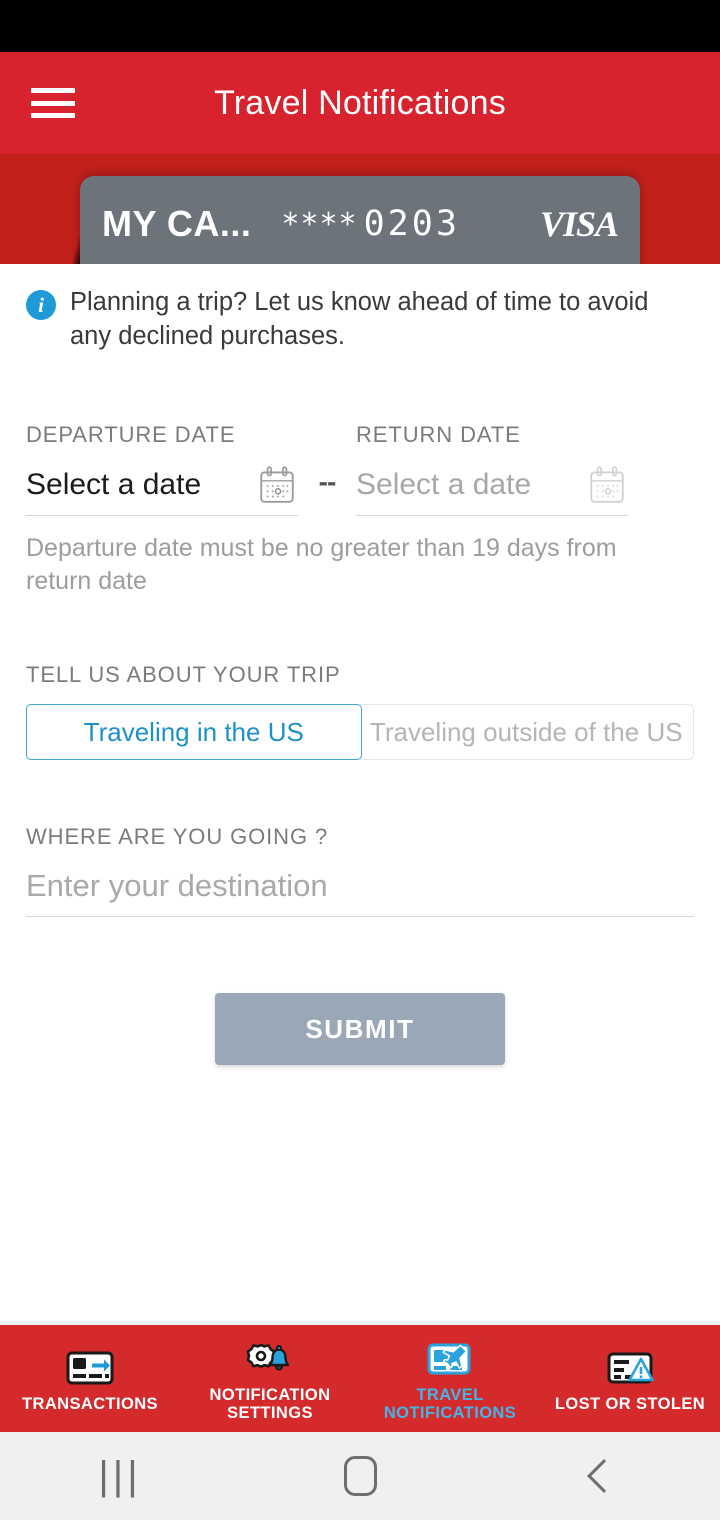 Image resolution: width=720 pixels, height=1520 pixels. Describe the element at coordinates (183, 675) in the screenshot. I see `trip-type-label: TELL US ABOUT YOUR TRIP` at that location.